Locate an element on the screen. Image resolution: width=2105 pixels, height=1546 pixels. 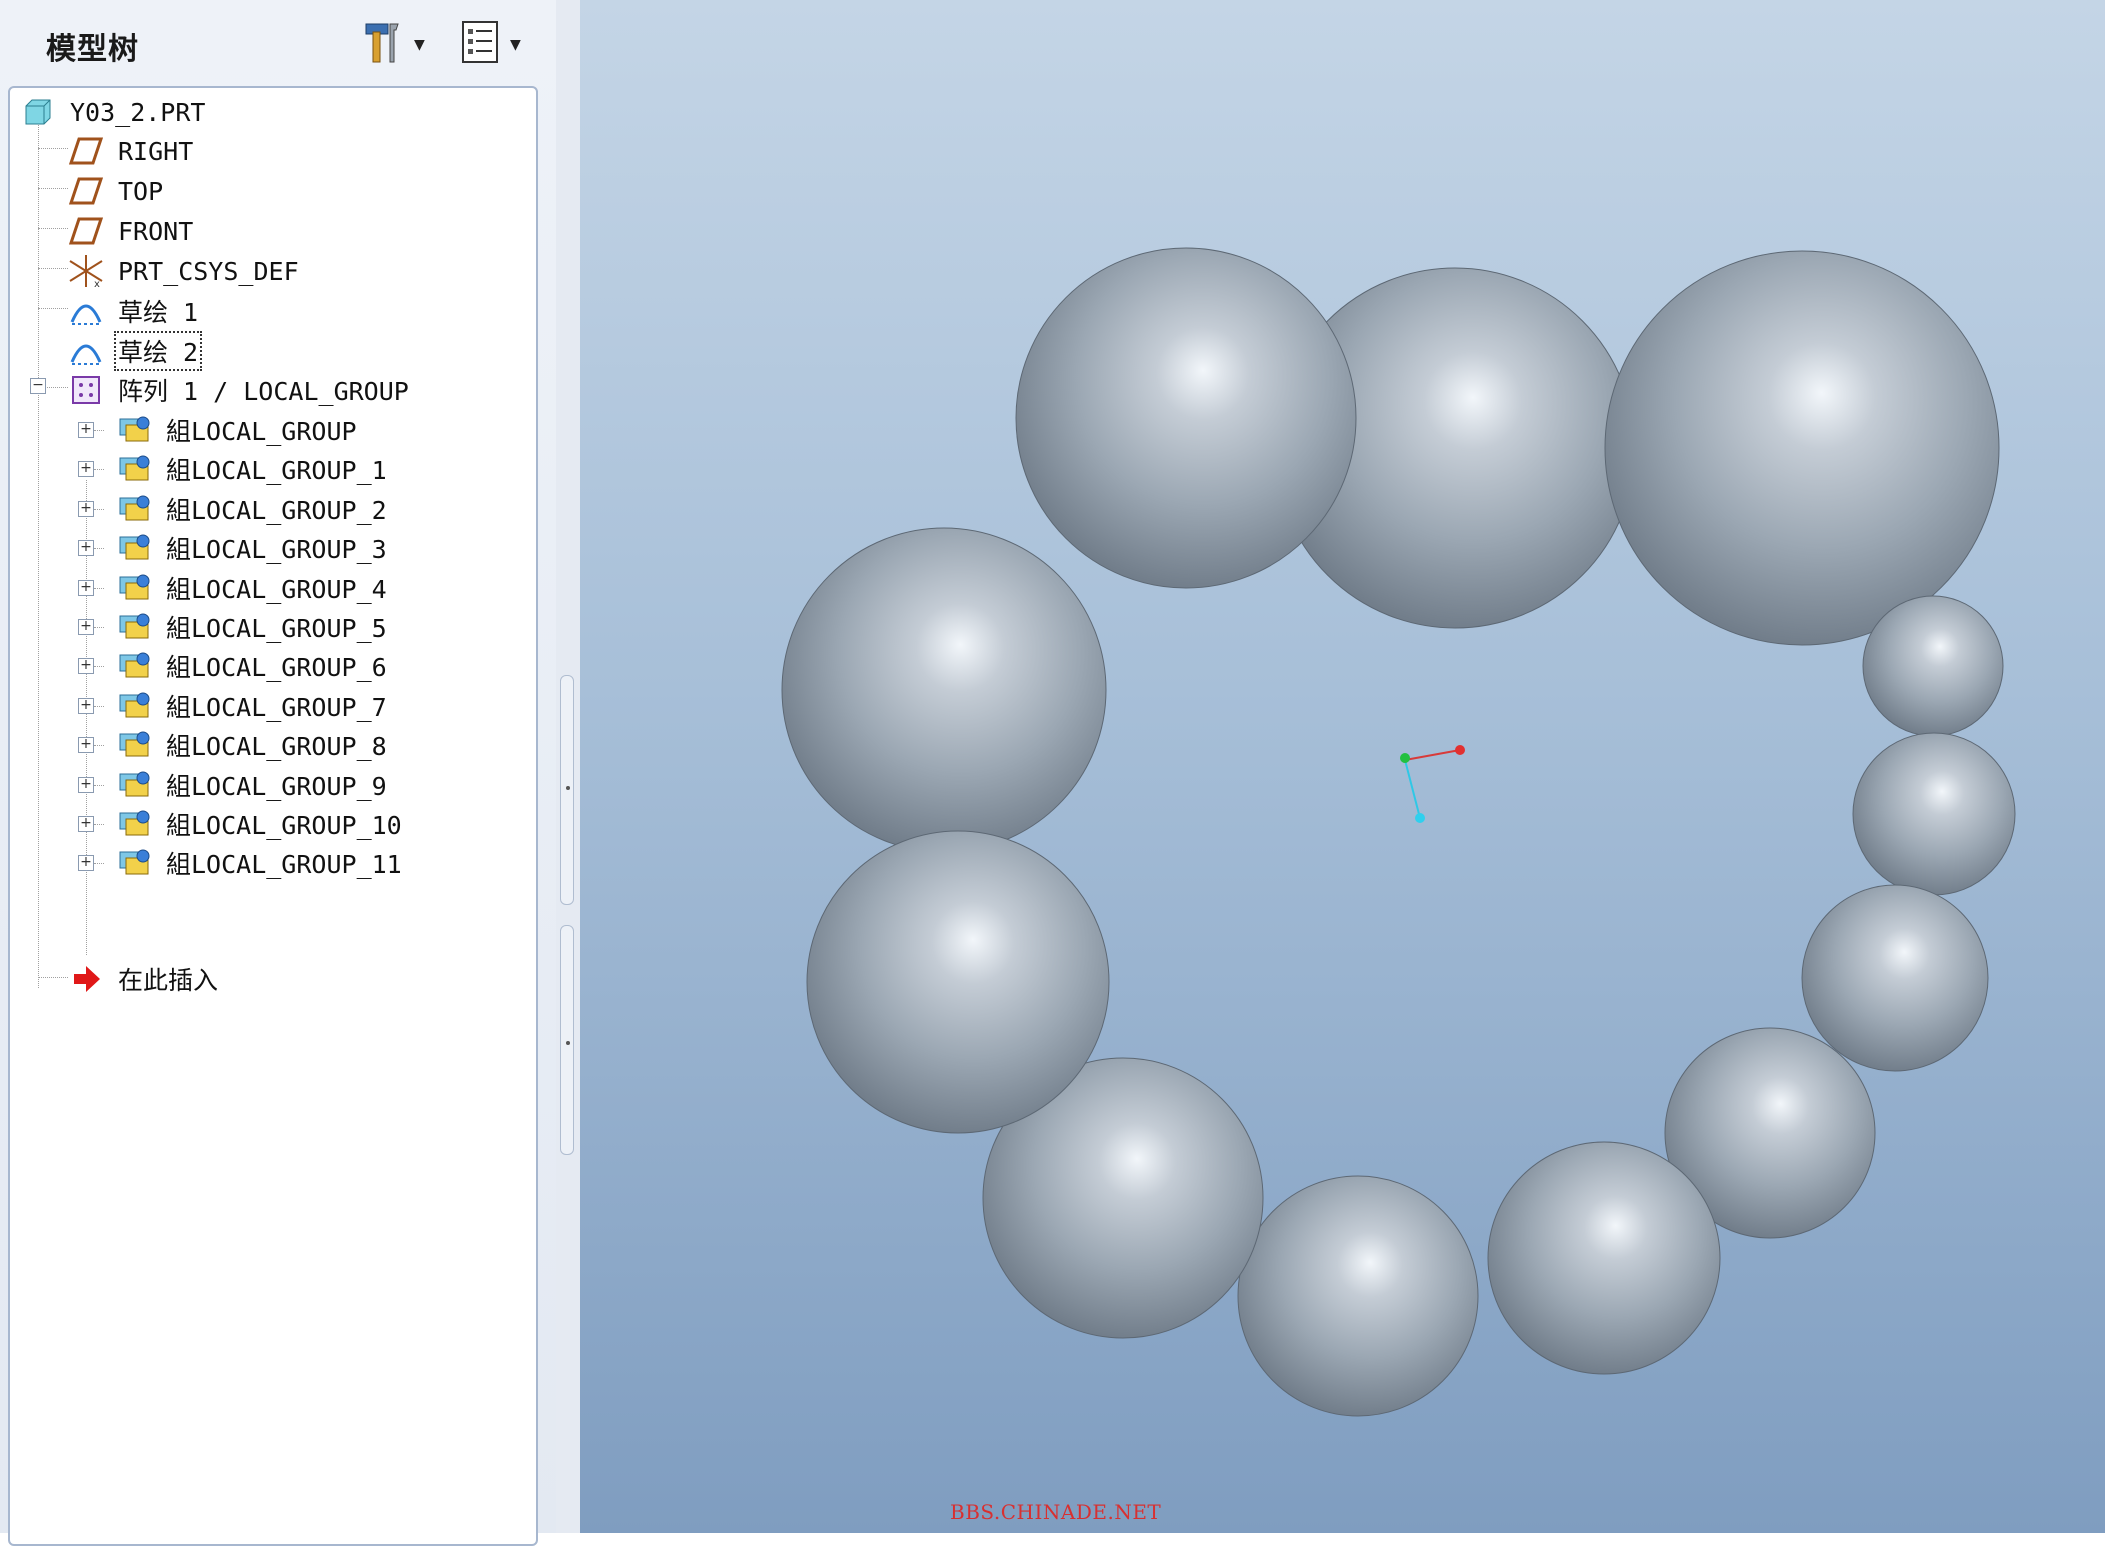
tree-item-insert-here: 在此插入 is located at coordinates (144, 979).